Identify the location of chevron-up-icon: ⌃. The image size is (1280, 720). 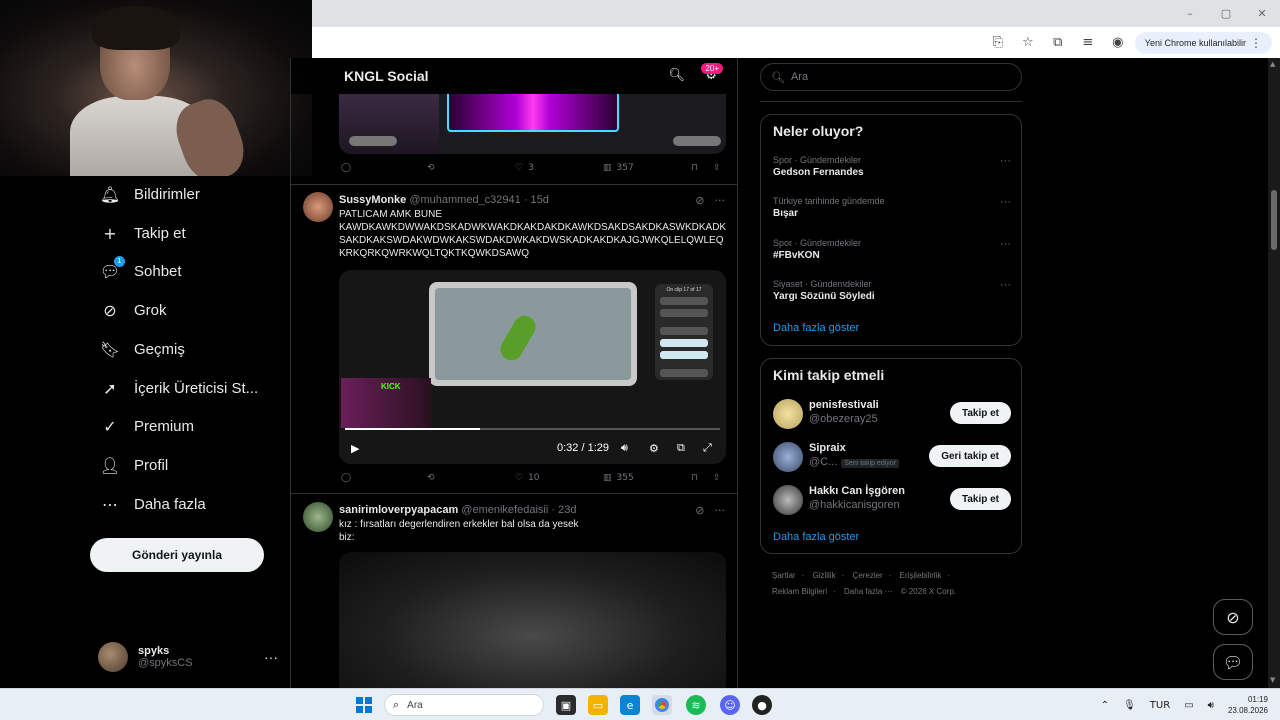
(1105, 705).